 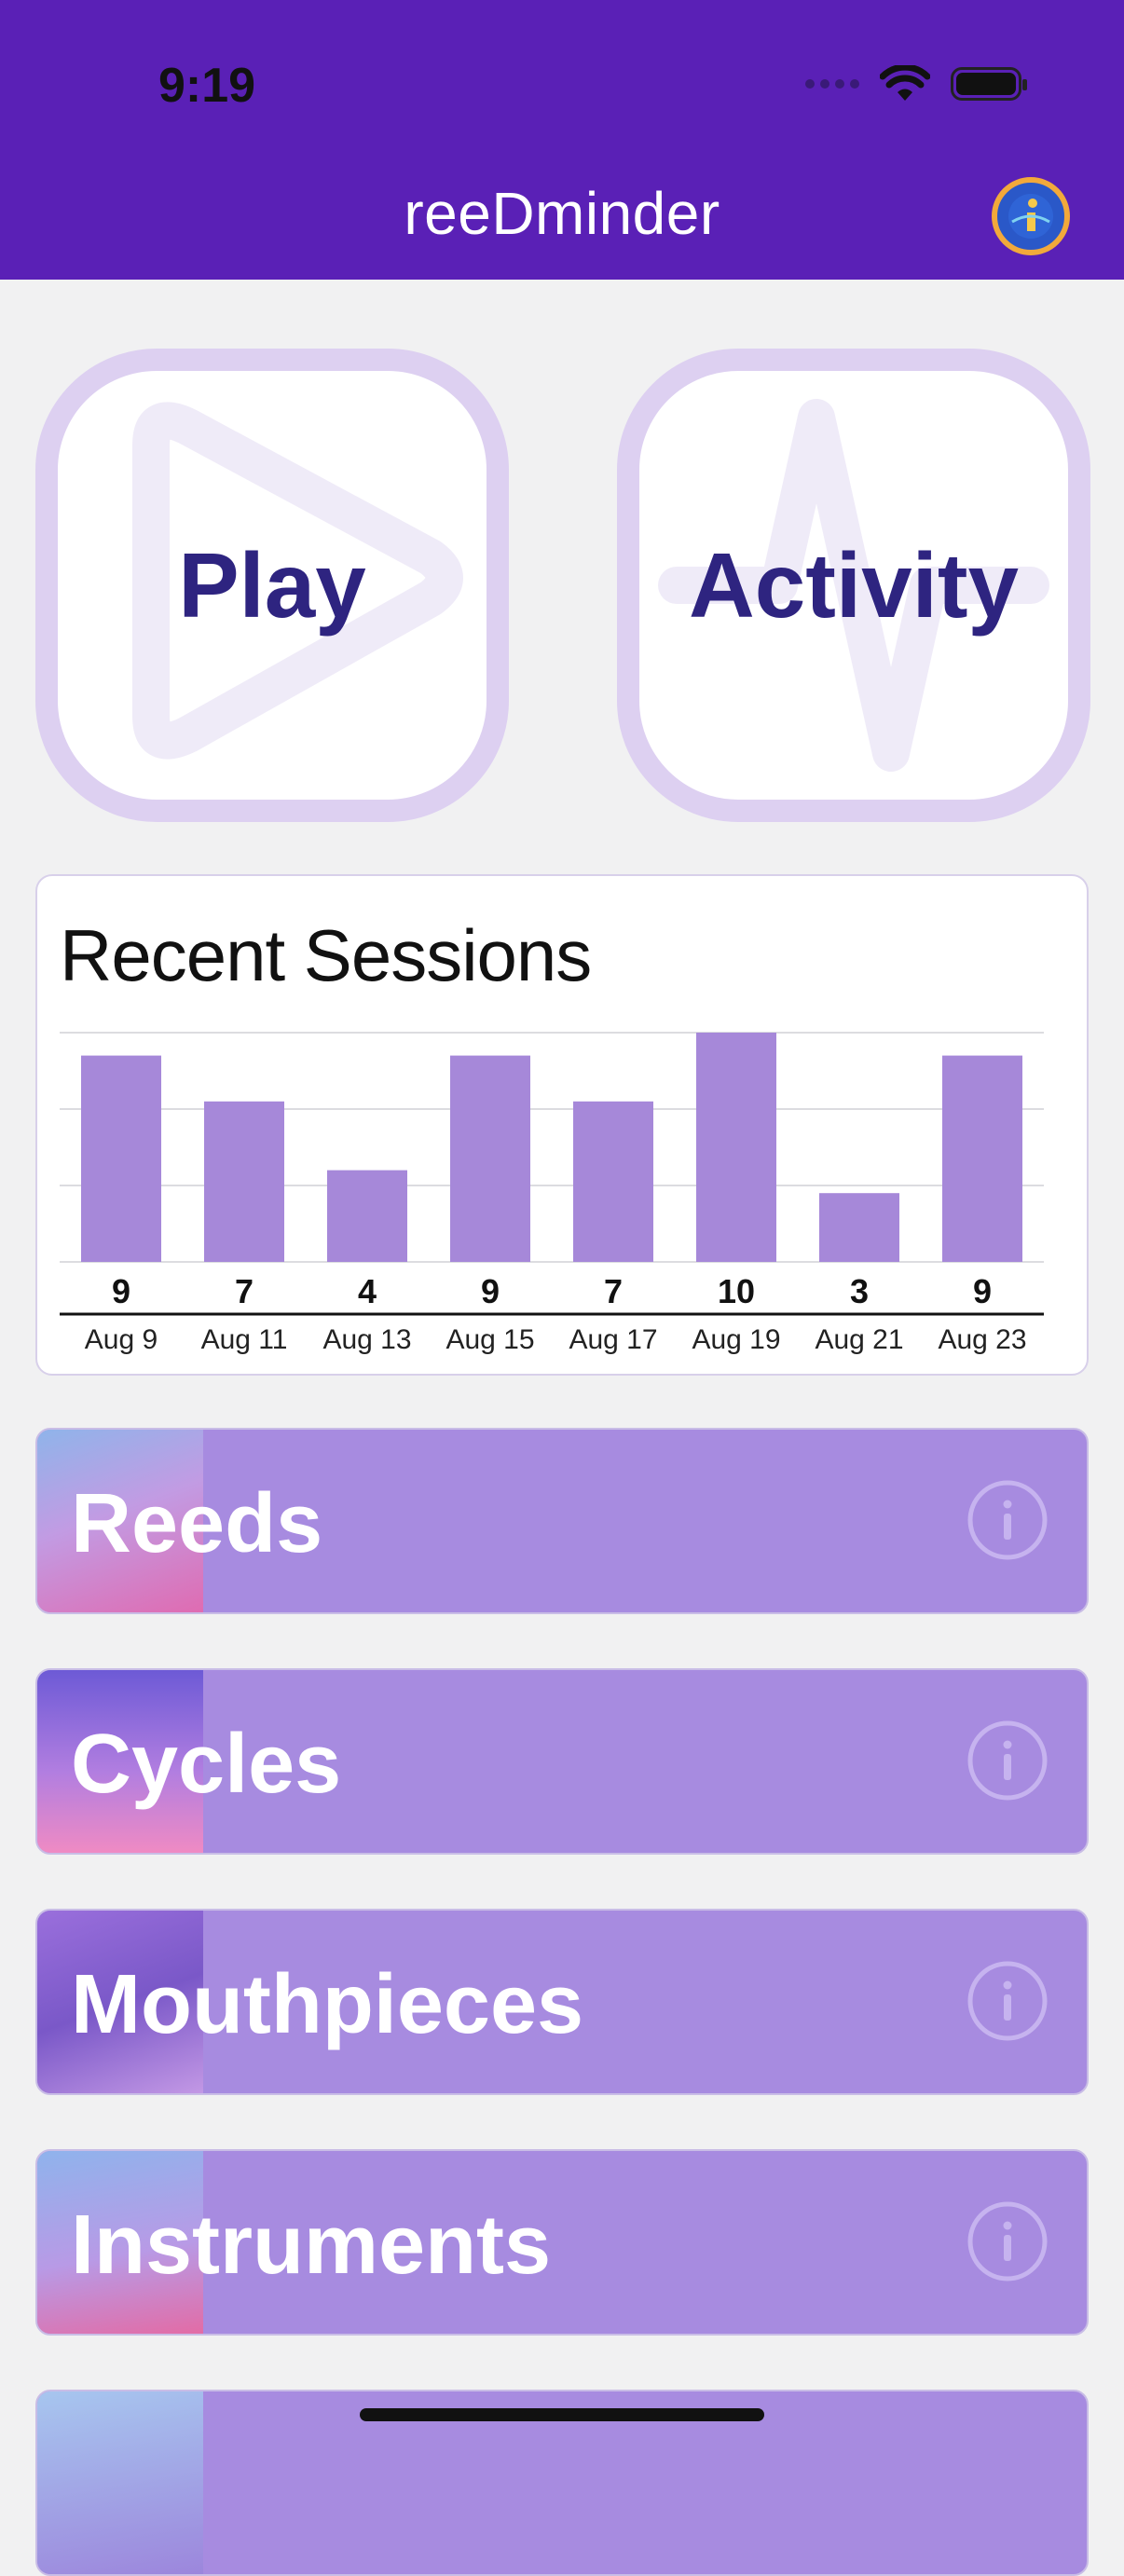 What do you see at coordinates (562, 1761) in the screenshot?
I see `list-item-cycles: Cycles` at bounding box center [562, 1761].